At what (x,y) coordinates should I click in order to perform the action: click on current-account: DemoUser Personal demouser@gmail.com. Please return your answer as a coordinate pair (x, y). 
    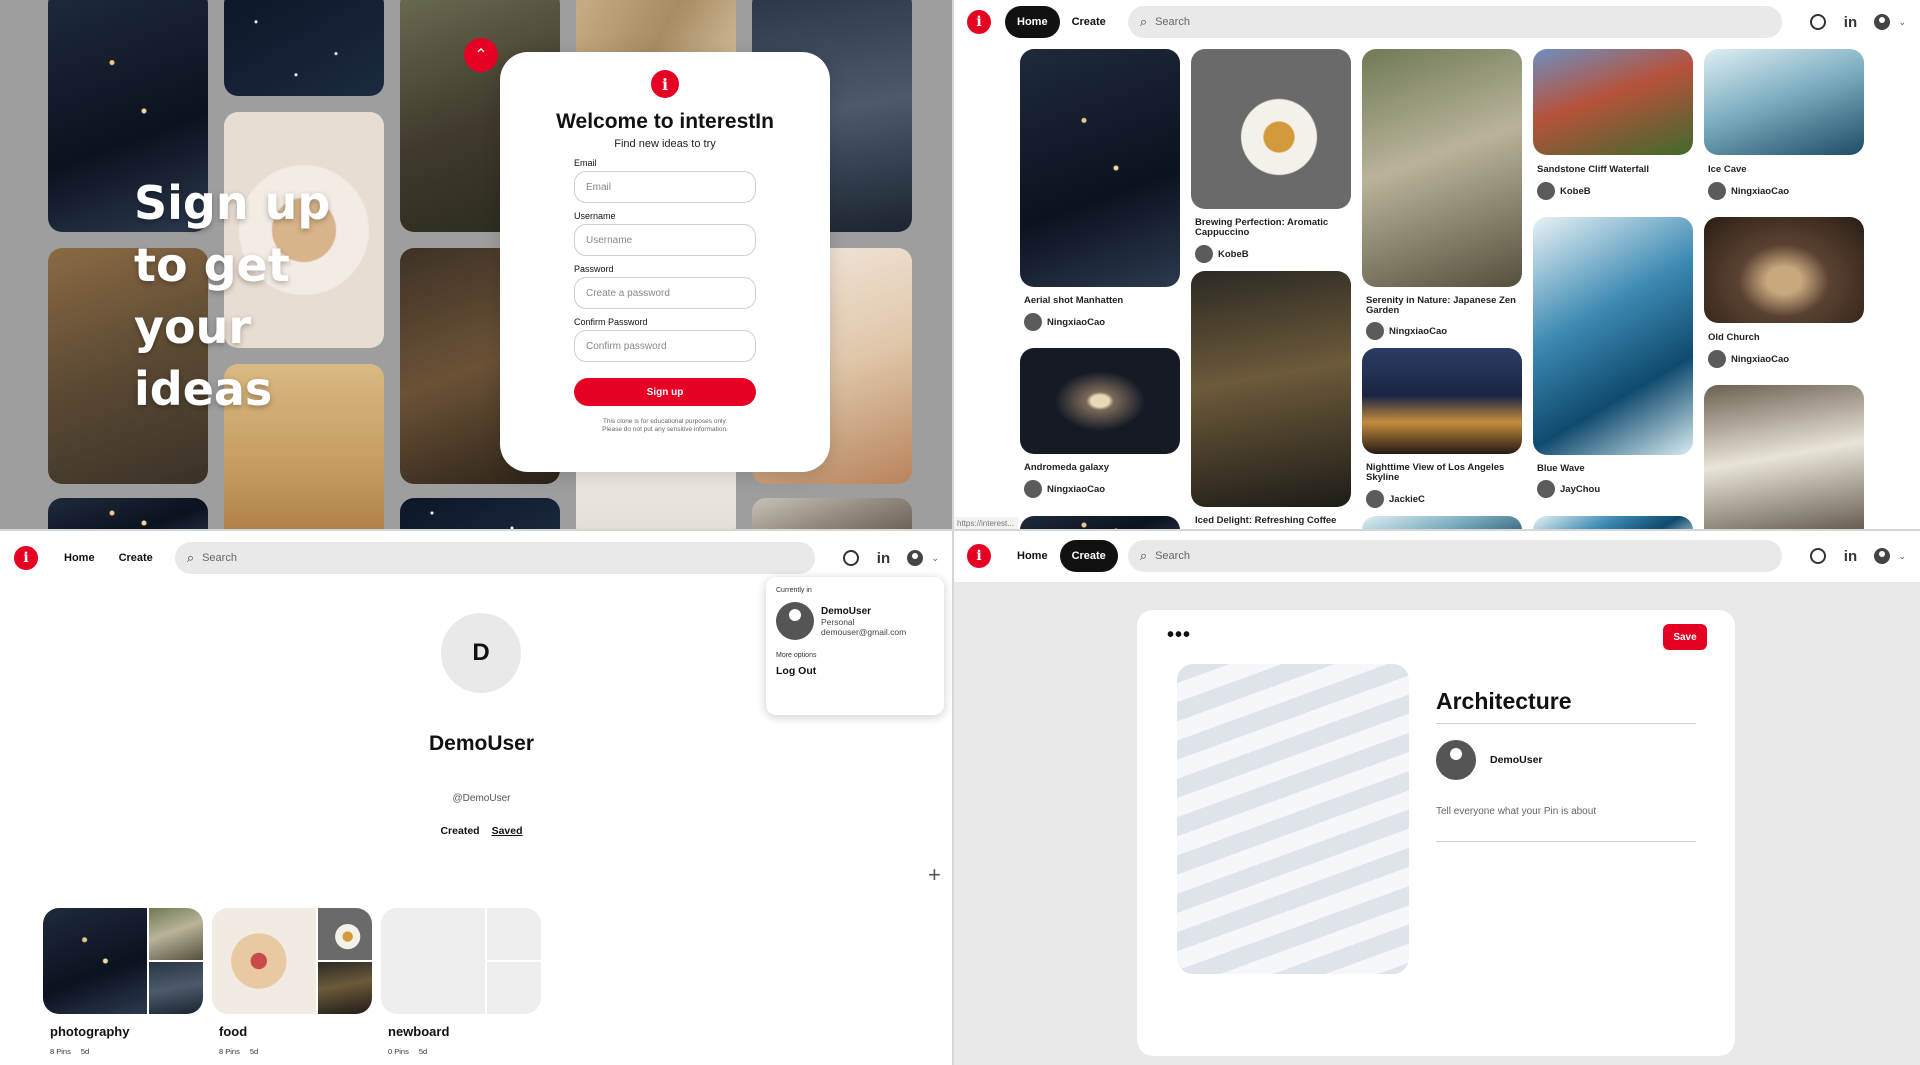
    Looking at the image, I should click on (855, 621).